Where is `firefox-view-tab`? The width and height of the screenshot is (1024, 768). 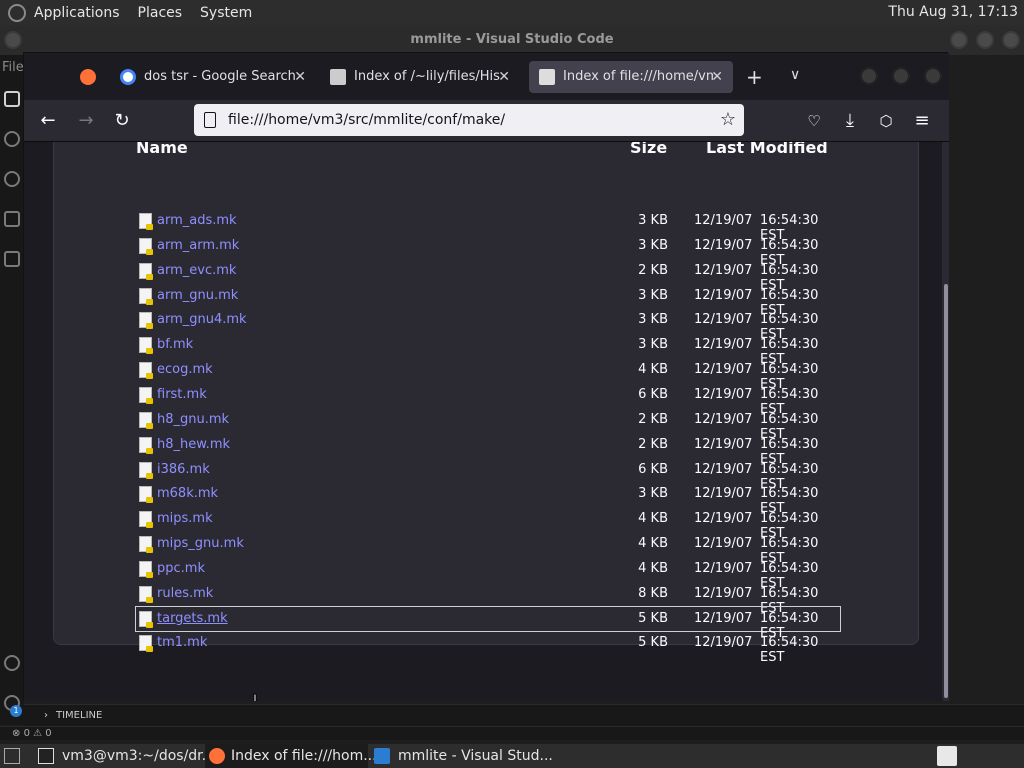 firefox-view-tab is located at coordinates (87, 77).